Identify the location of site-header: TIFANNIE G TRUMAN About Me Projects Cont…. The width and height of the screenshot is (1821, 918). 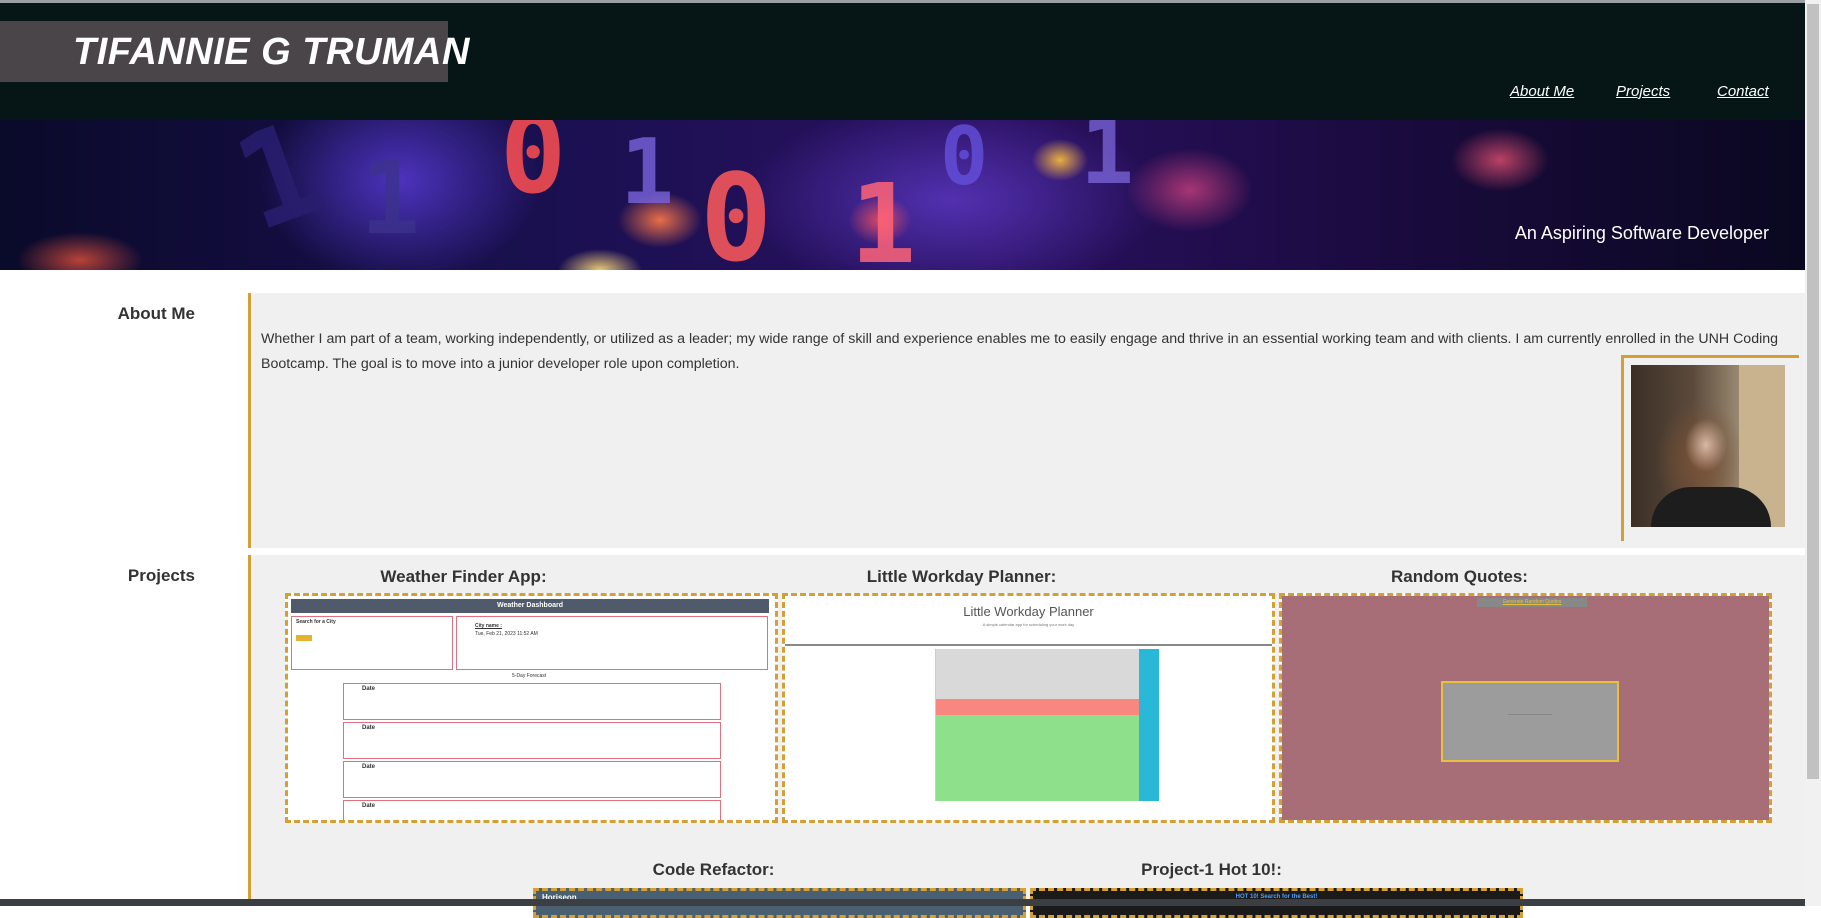
(902, 61).